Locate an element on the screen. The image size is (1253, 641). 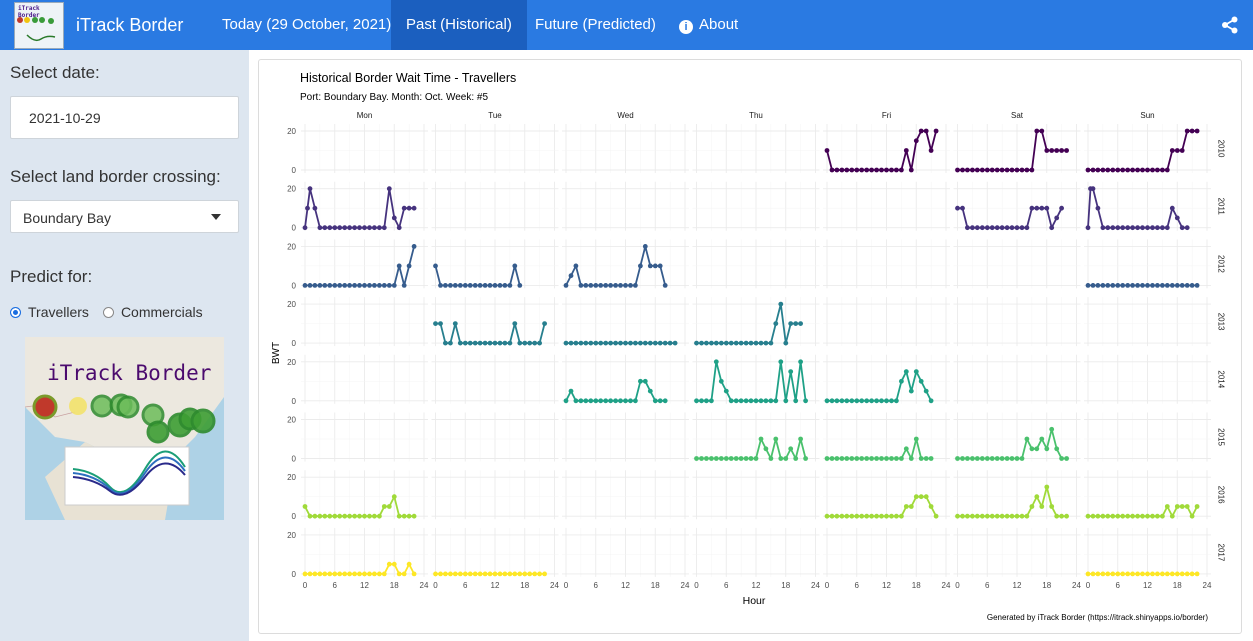
radio-commercials is located at coordinates (108, 312).